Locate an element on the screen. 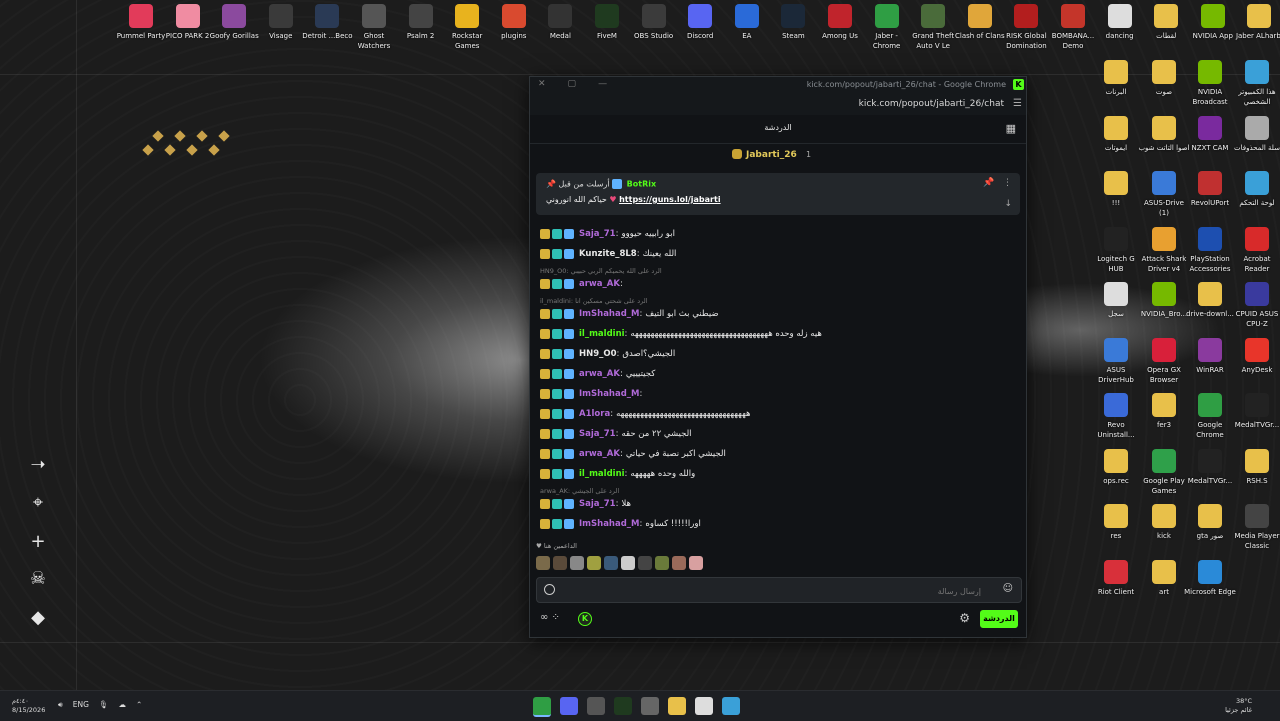 This screenshot has width=1280, height=721. desktop-icon: !!! is located at coordinates (1116, 189).